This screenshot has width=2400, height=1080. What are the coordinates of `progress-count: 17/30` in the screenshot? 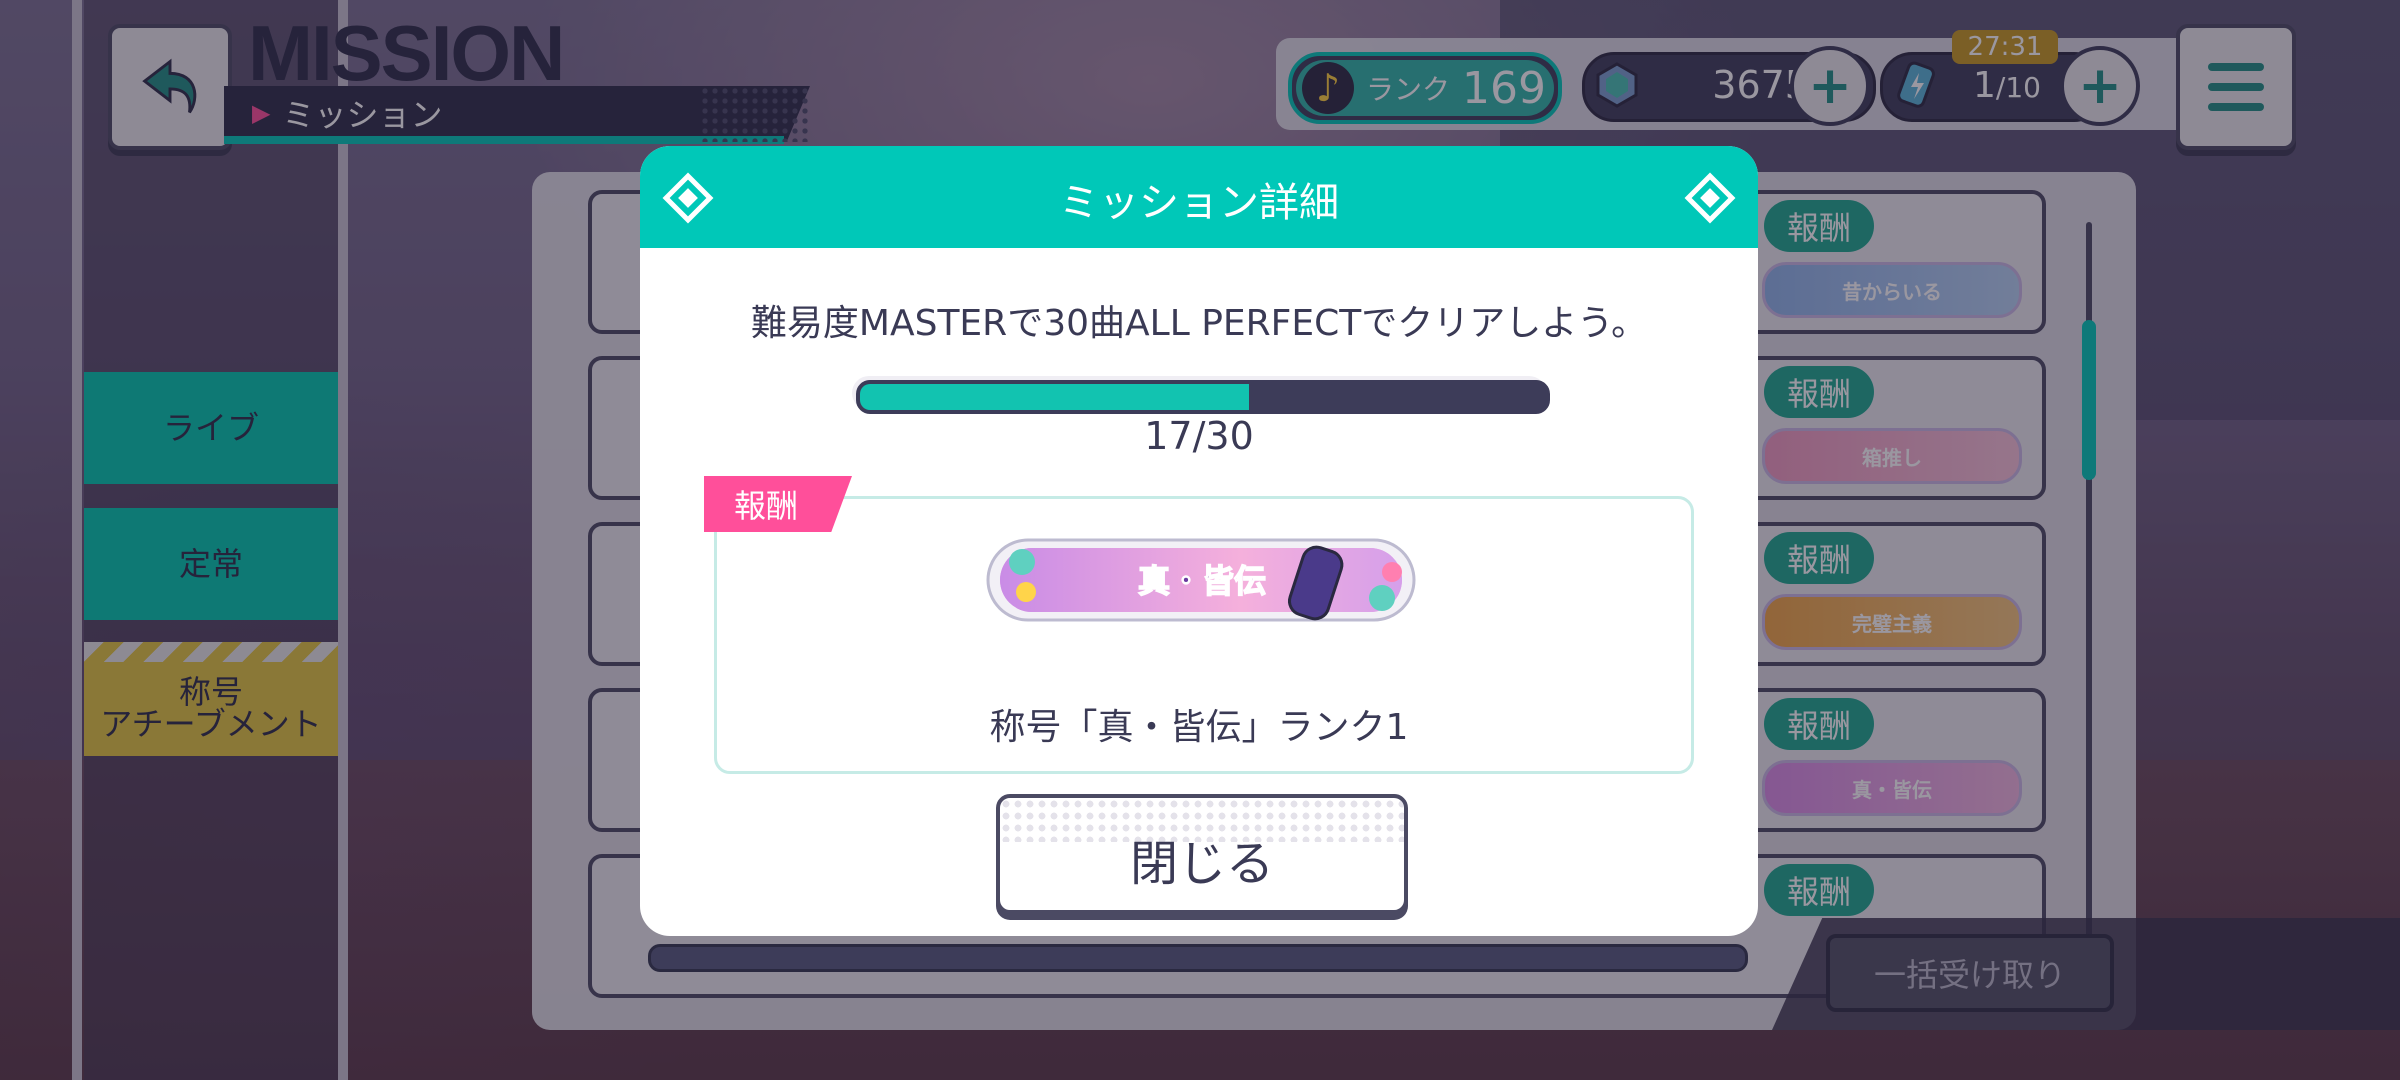 It's located at (1199, 436).